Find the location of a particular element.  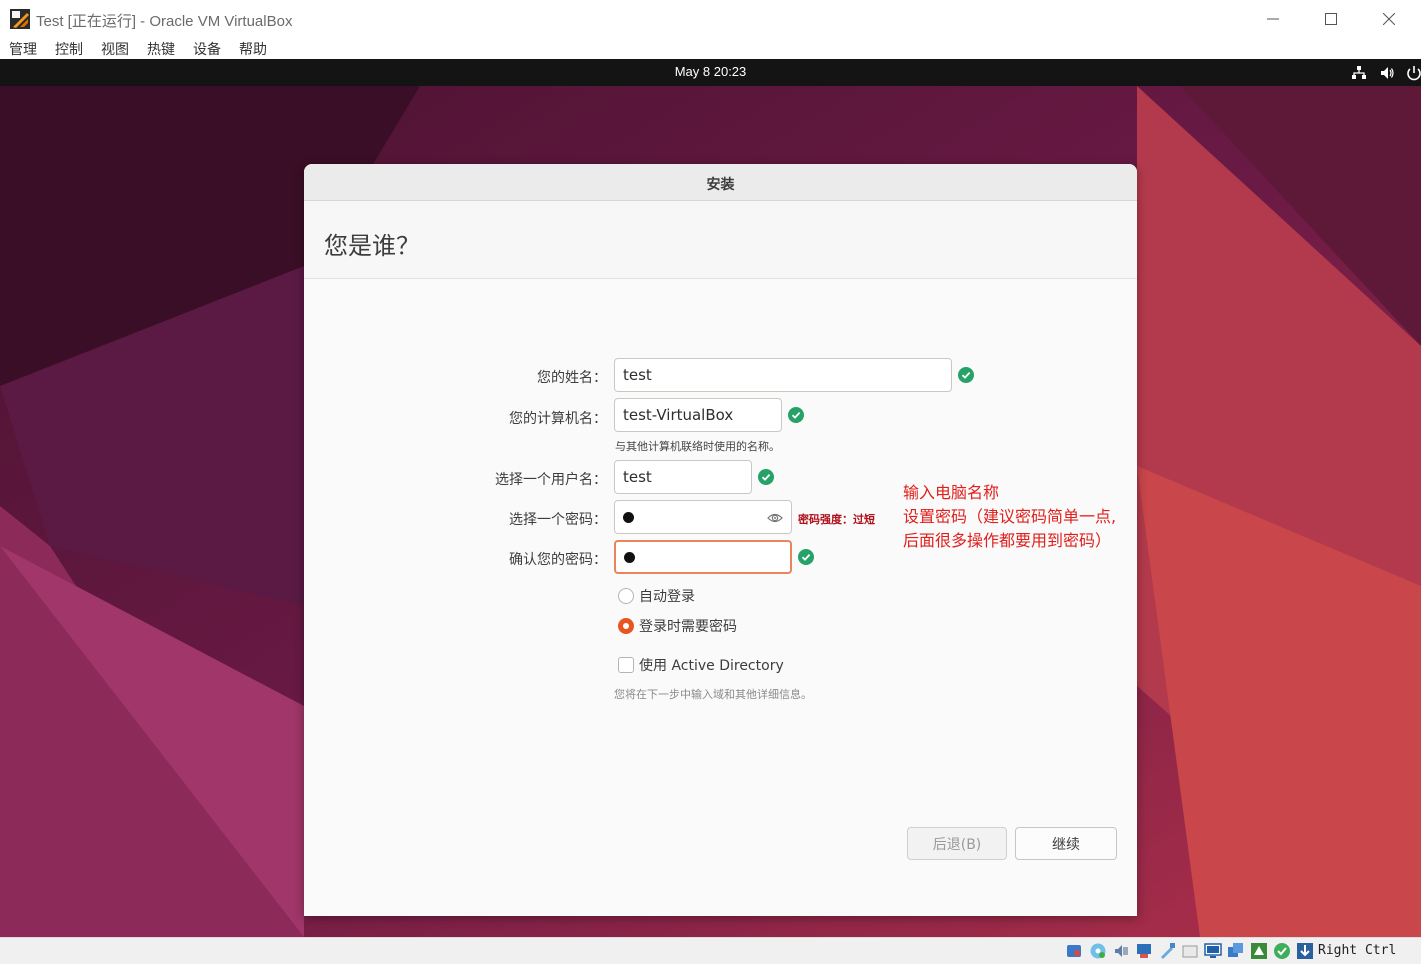

continue-button: 继续 is located at coordinates (1066, 843).